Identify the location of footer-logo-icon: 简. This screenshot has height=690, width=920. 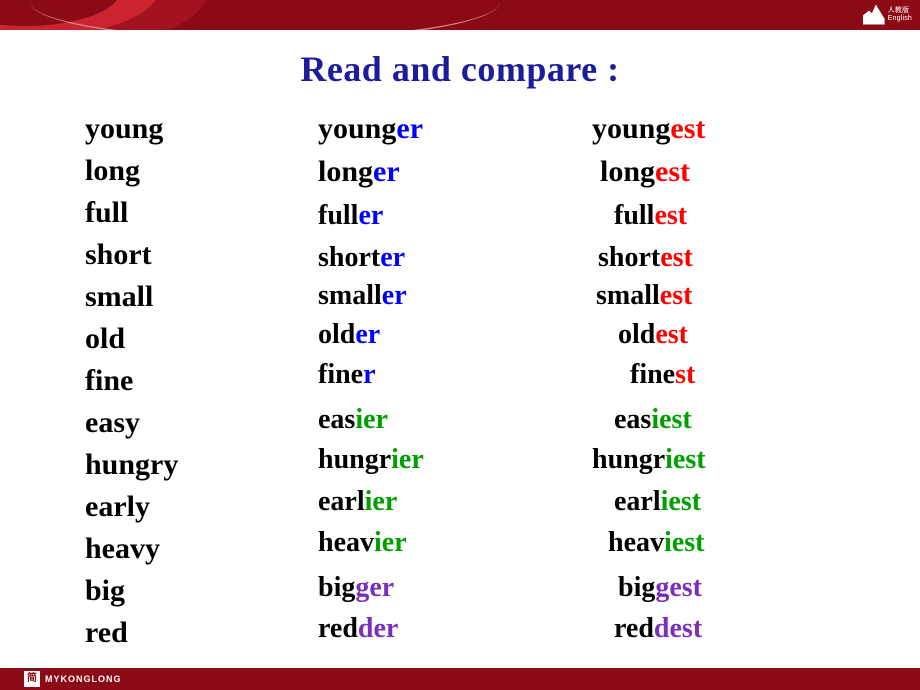
(32, 679).